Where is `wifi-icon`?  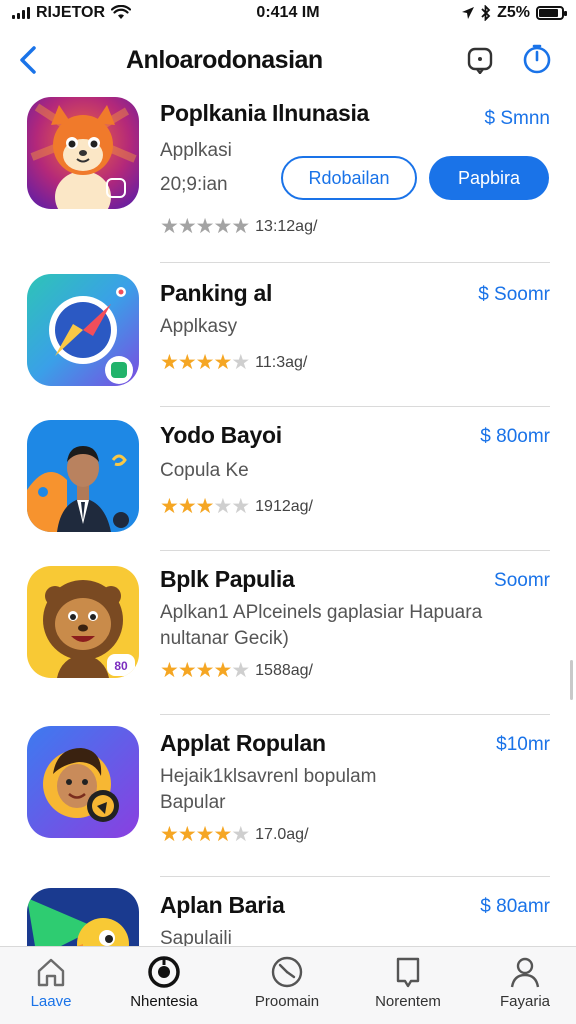 wifi-icon is located at coordinates (121, 12).